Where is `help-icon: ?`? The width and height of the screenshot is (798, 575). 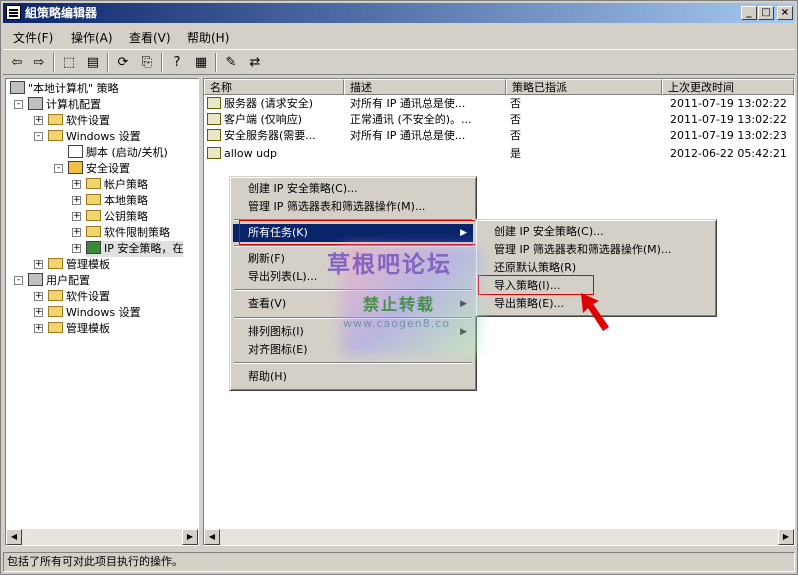
help-icon: ? is located at coordinates (177, 62).